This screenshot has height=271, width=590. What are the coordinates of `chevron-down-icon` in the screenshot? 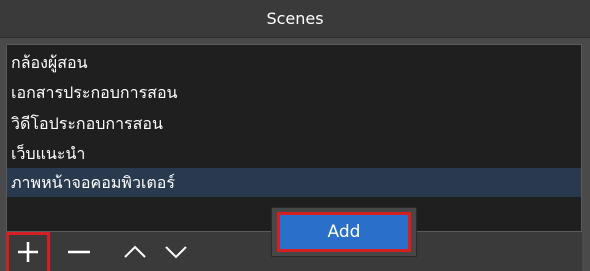 It's located at (176, 252).